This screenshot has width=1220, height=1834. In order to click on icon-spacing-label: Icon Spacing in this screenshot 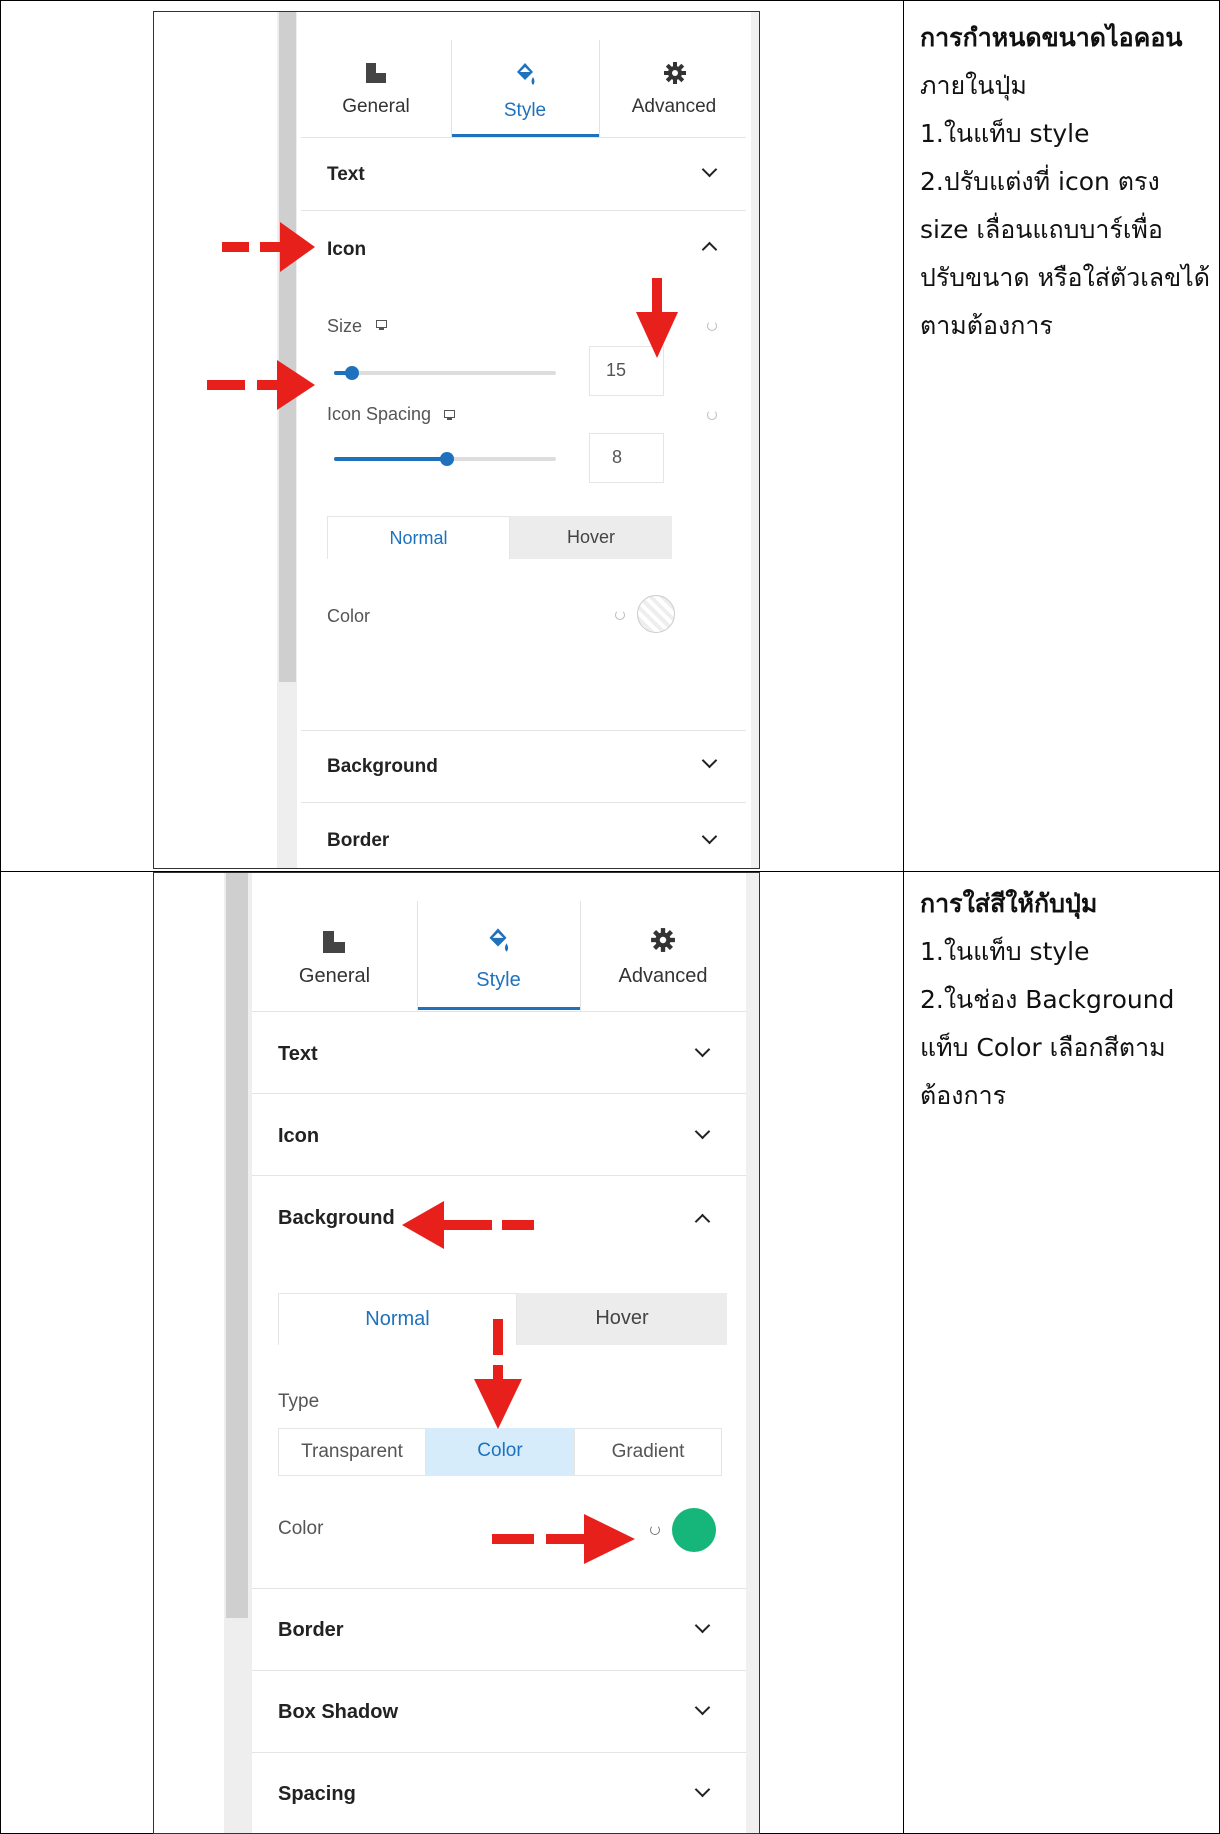, I will do `click(379, 414)`.